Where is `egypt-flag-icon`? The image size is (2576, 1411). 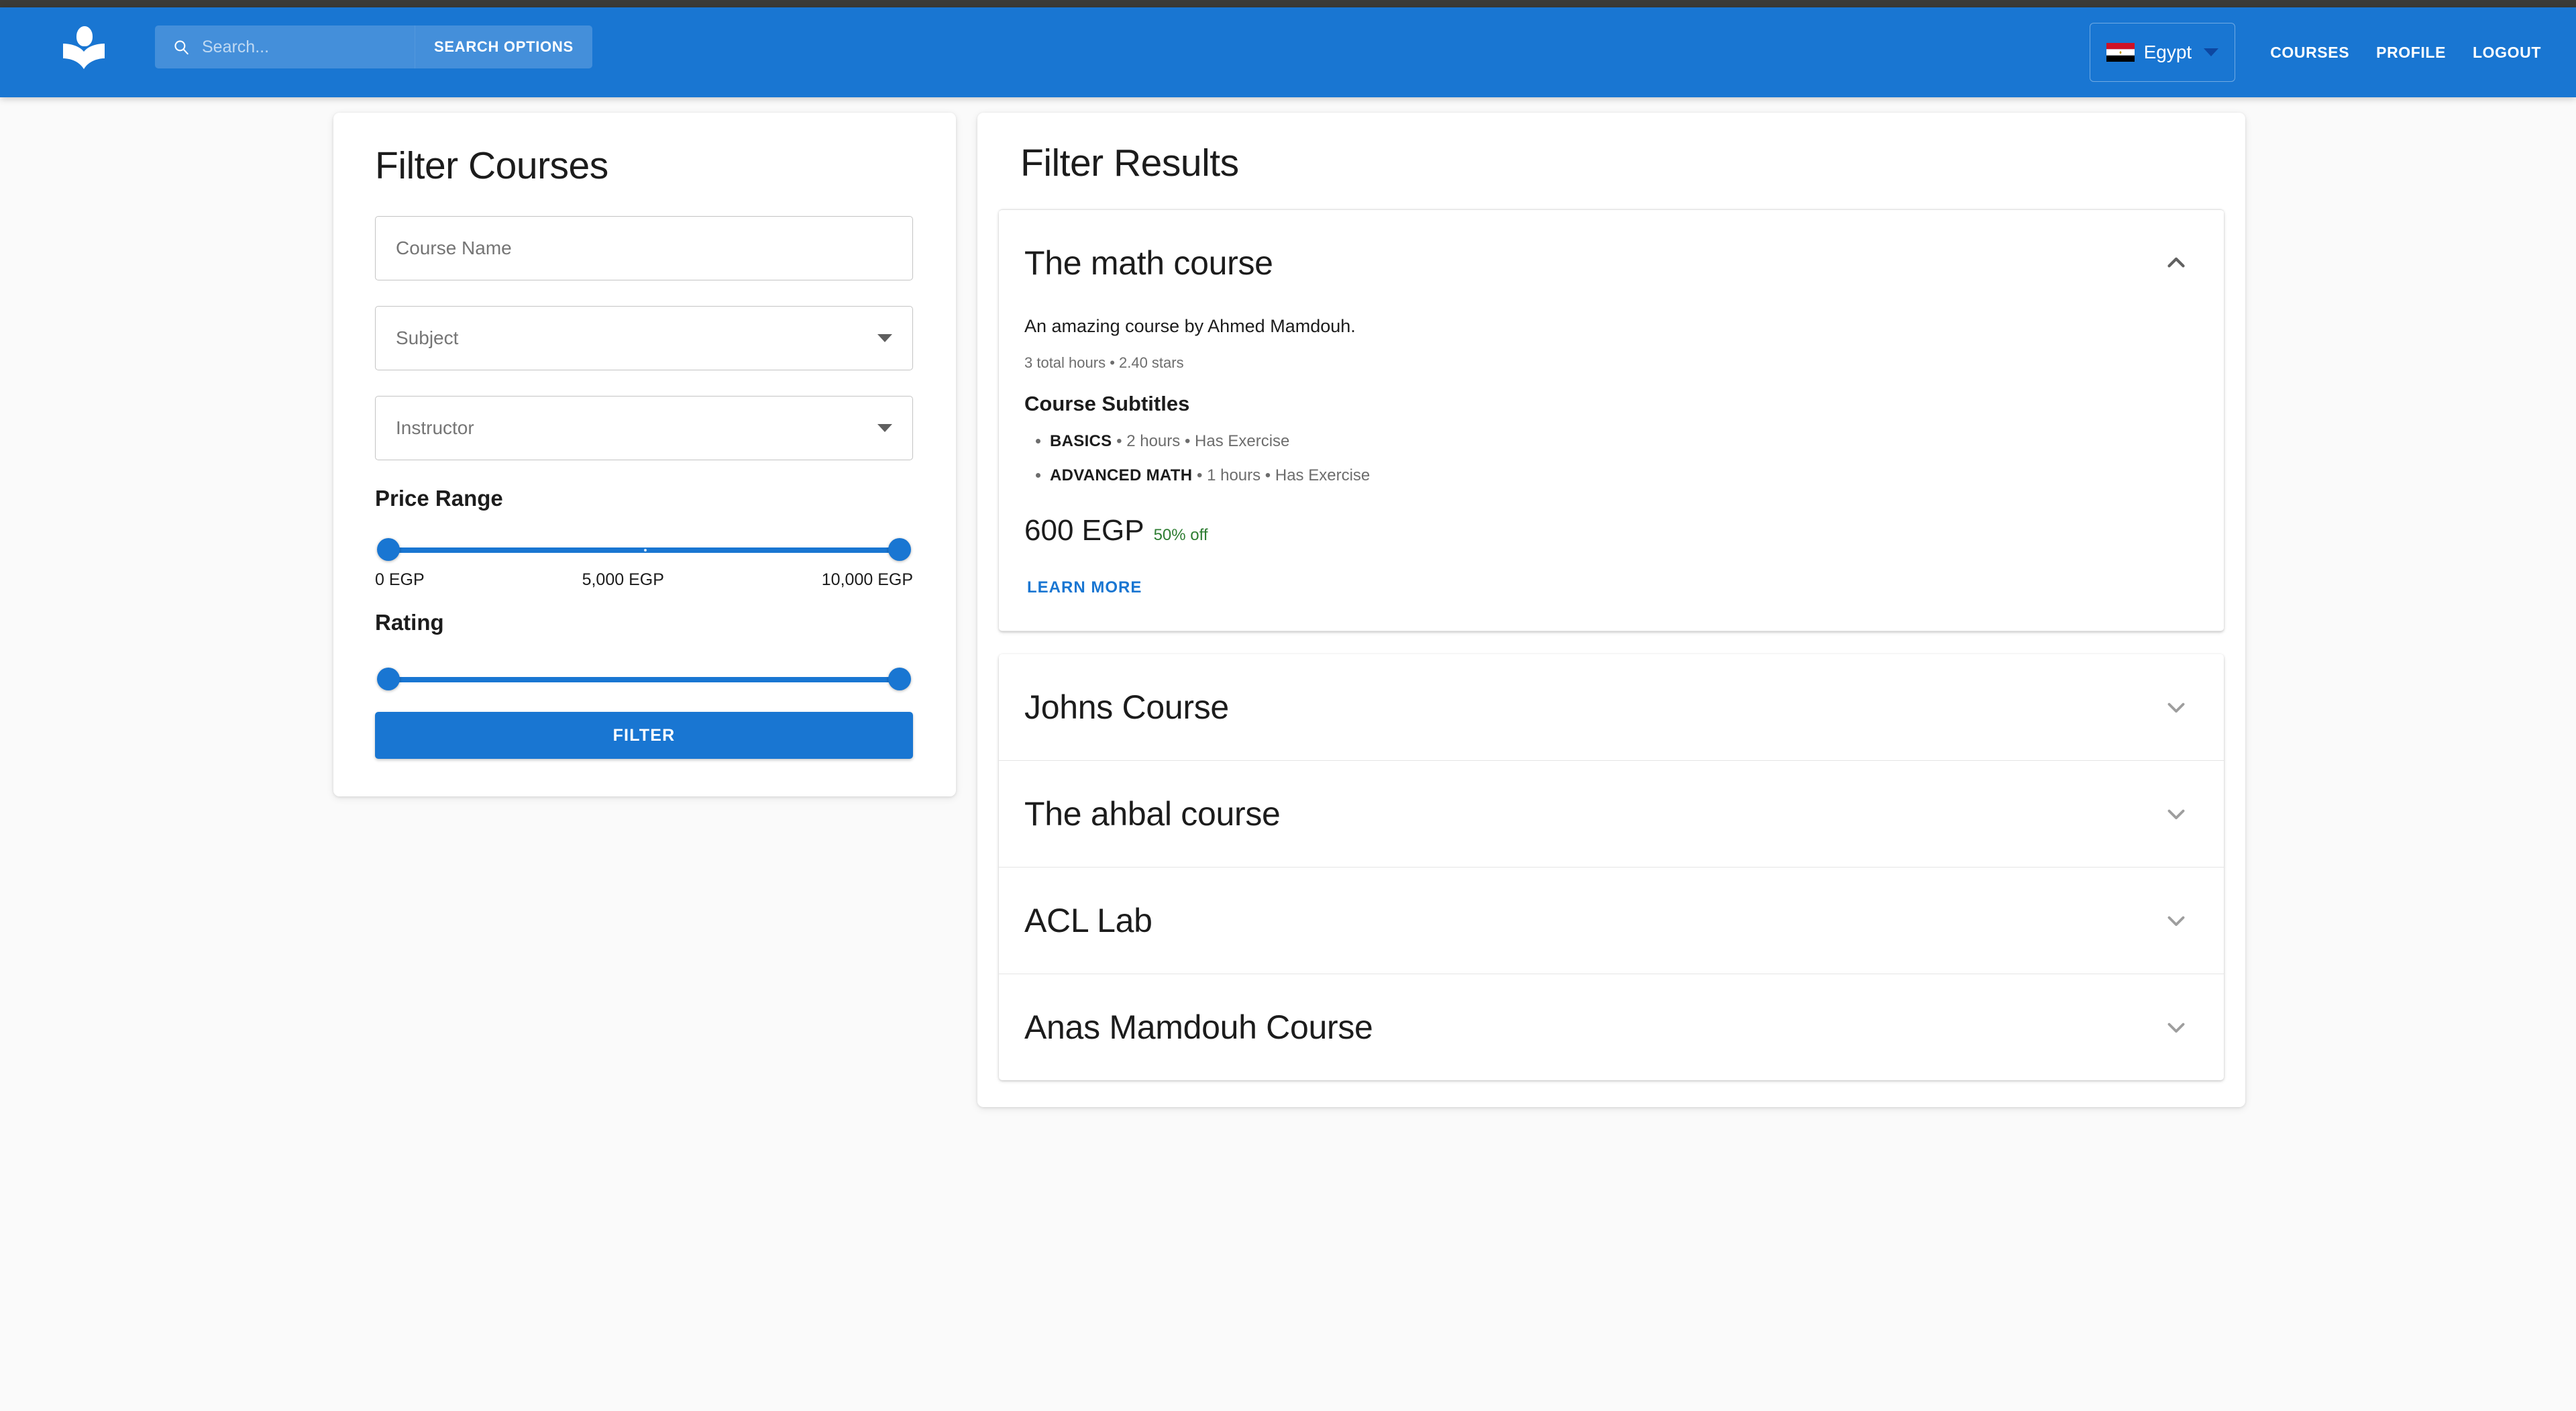 egypt-flag-icon is located at coordinates (2120, 52).